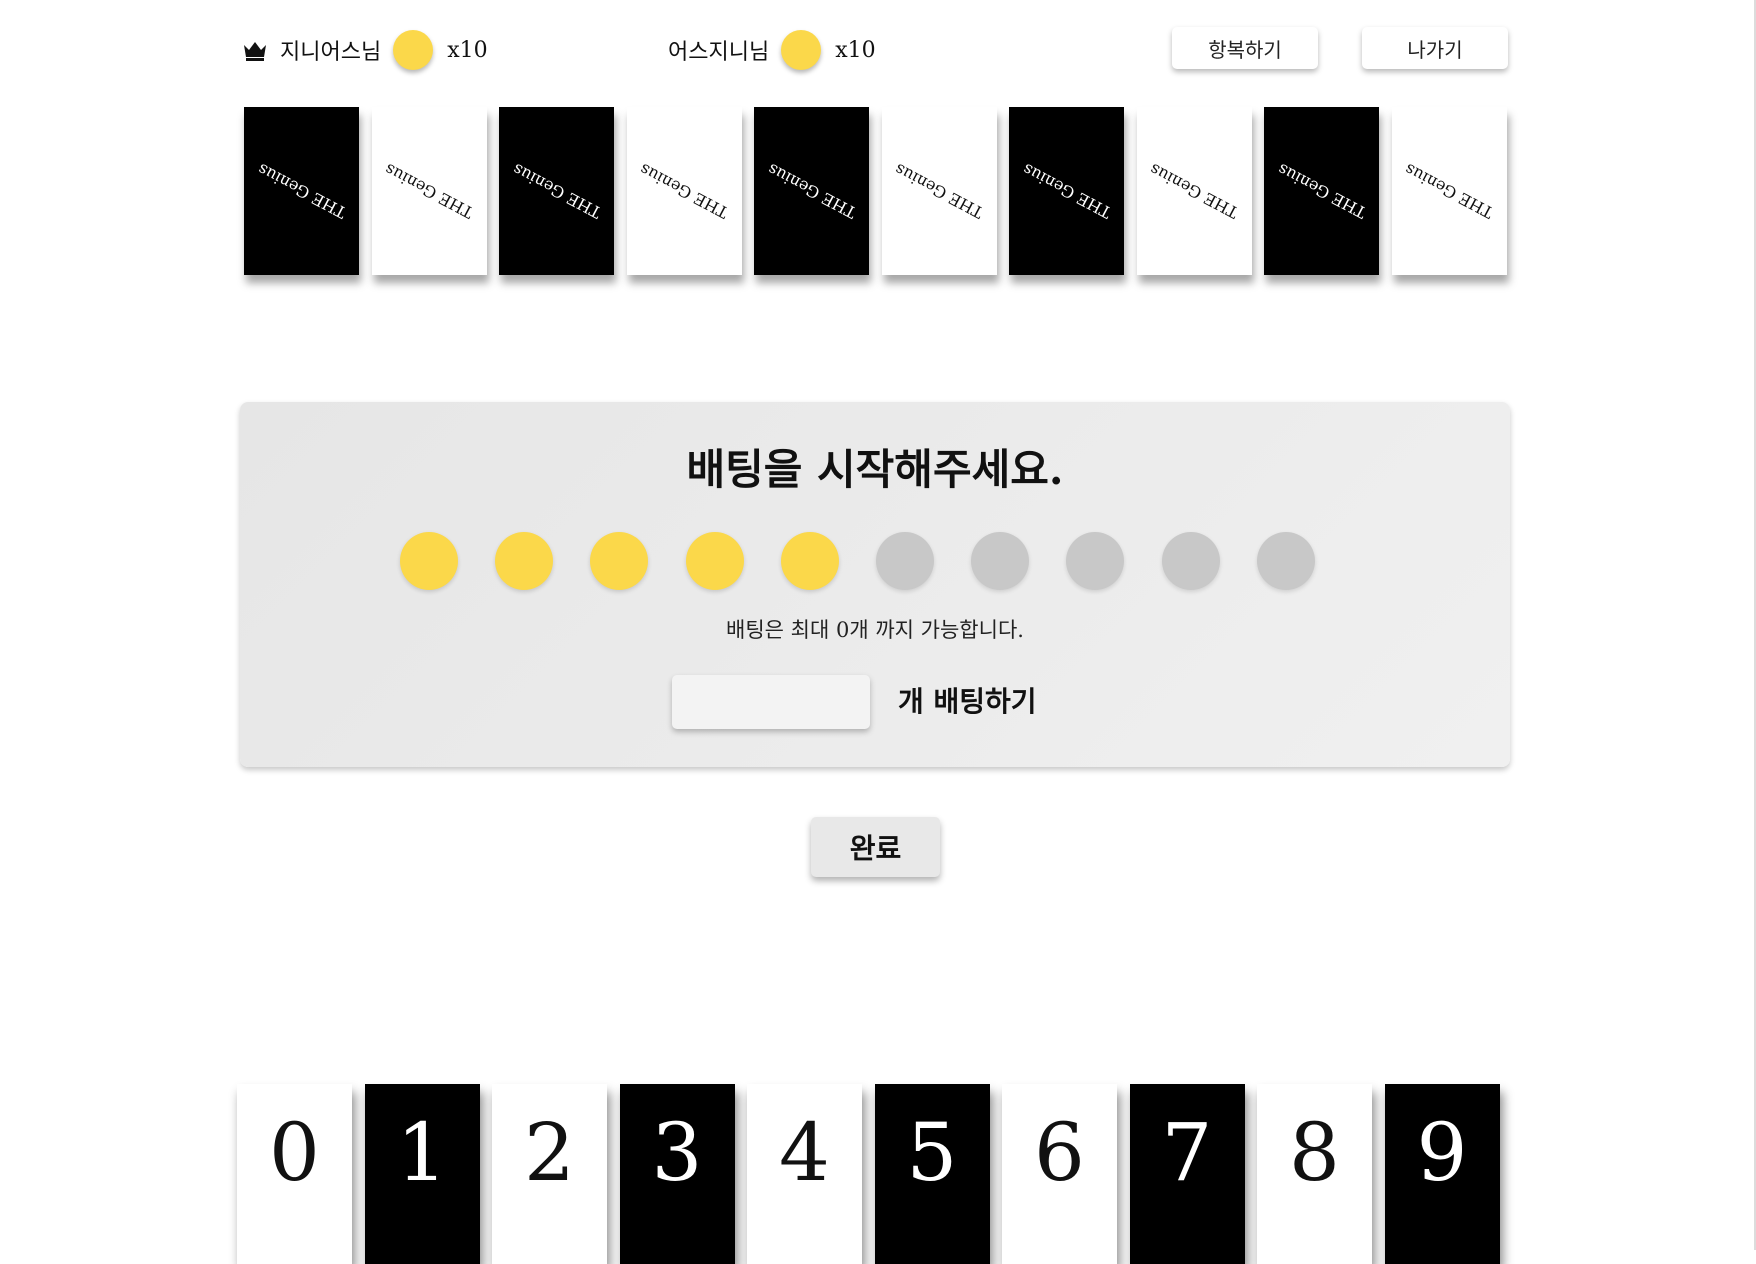 The height and width of the screenshot is (1264, 1756). I want to click on player2-coin-count: x10, so click(855, 50).